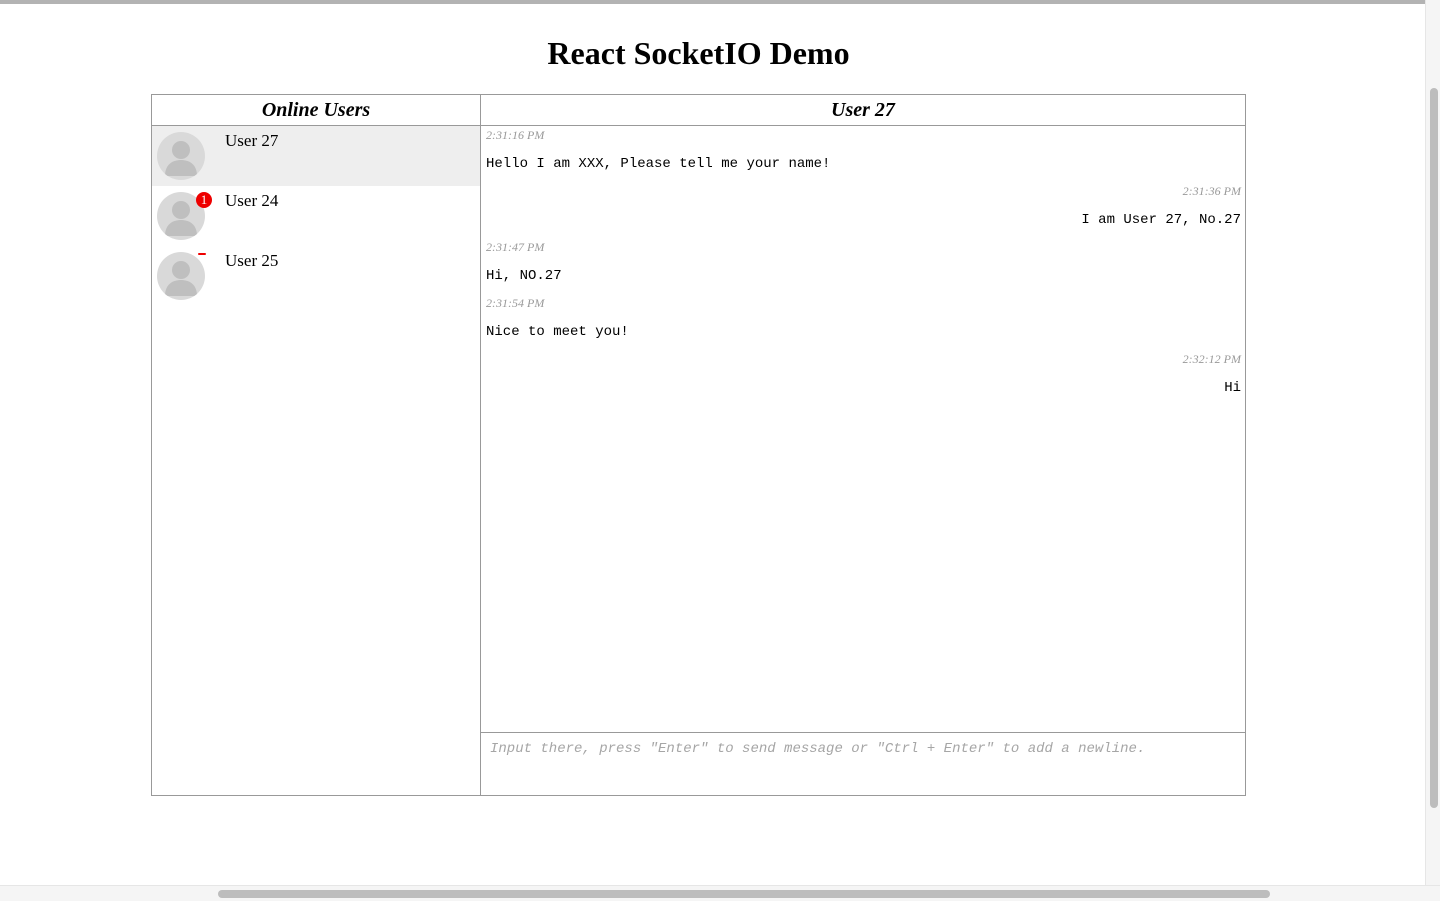  Describe the element at coordinates (515, 247) in the screenshot. I see `message-timestamp: 2:31:47 PM` at that location.